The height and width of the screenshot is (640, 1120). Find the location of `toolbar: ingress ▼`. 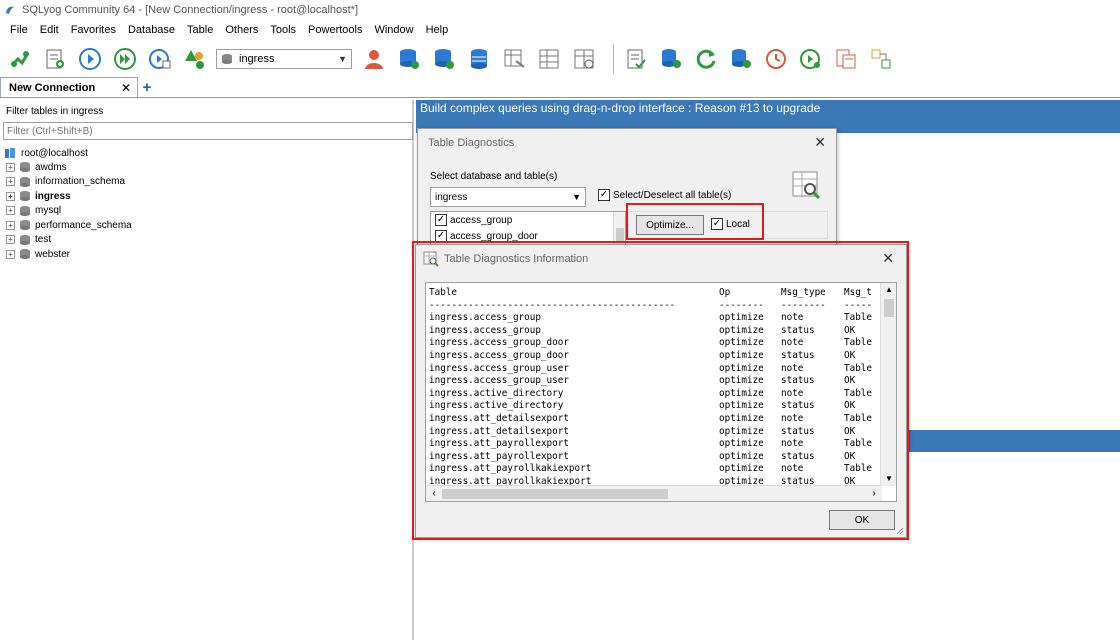

toolbar: ingress ▼ is located at coordinates (560, 59).